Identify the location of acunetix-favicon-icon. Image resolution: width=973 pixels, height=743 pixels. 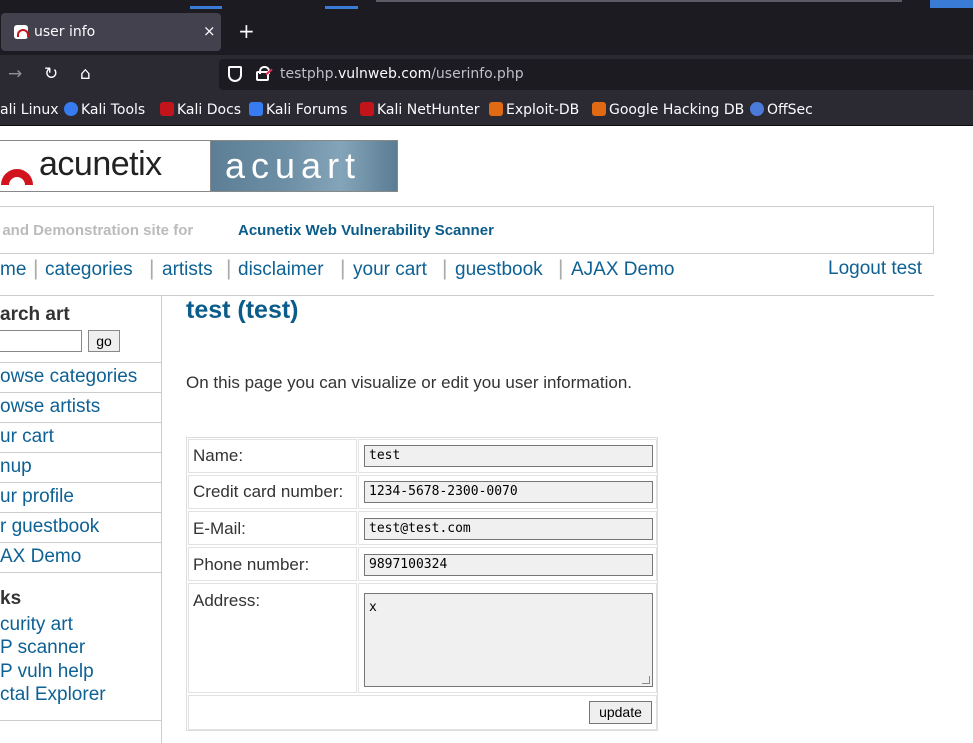
(21, 32).